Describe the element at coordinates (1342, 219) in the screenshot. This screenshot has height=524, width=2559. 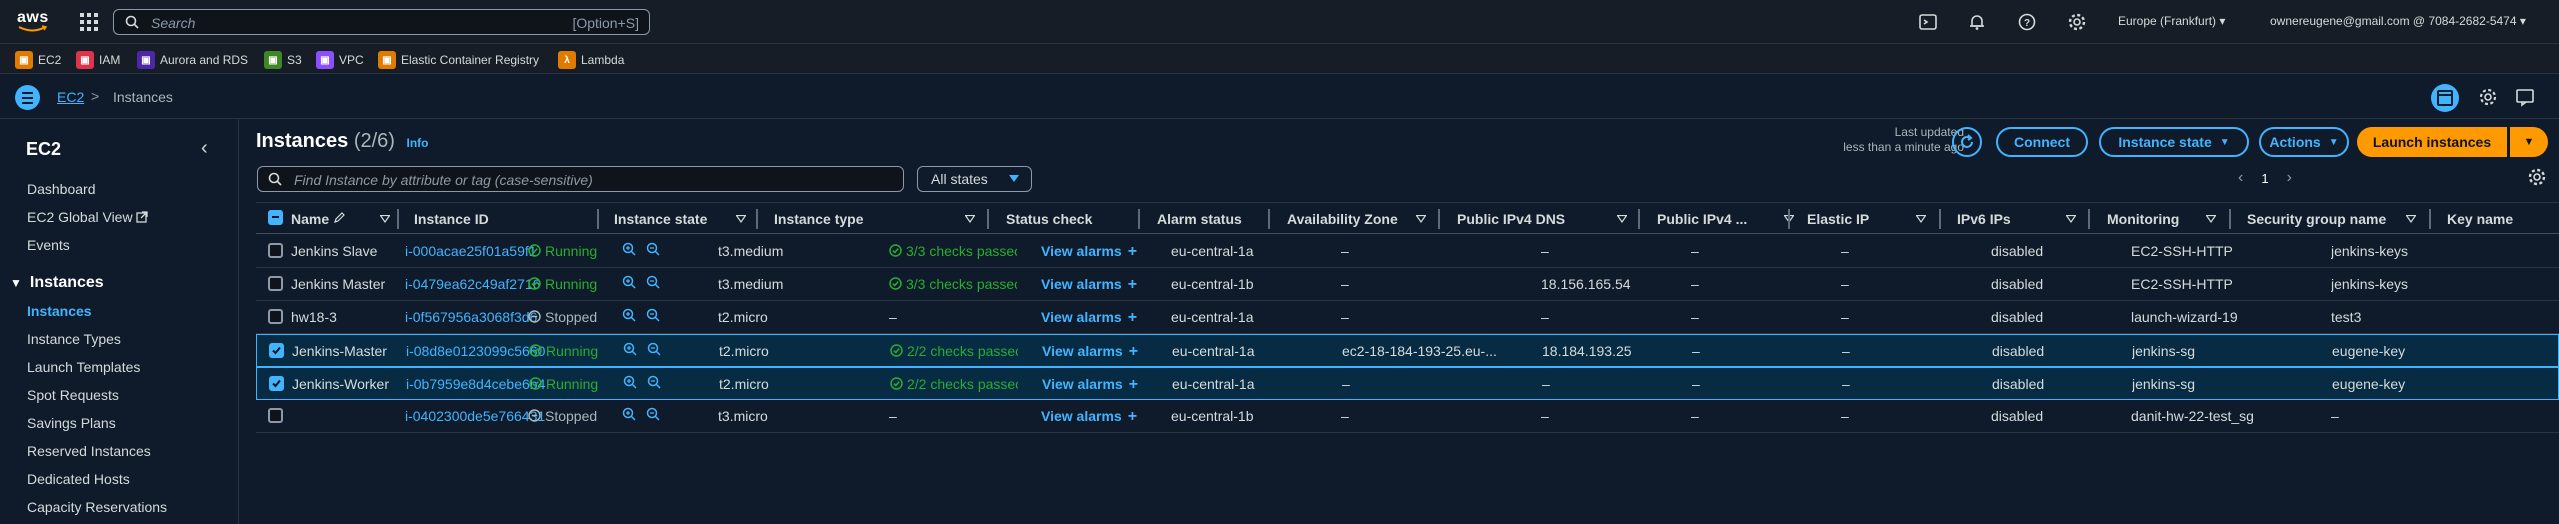
I see `column-header-availability-zone: Availability Zone` at that location.